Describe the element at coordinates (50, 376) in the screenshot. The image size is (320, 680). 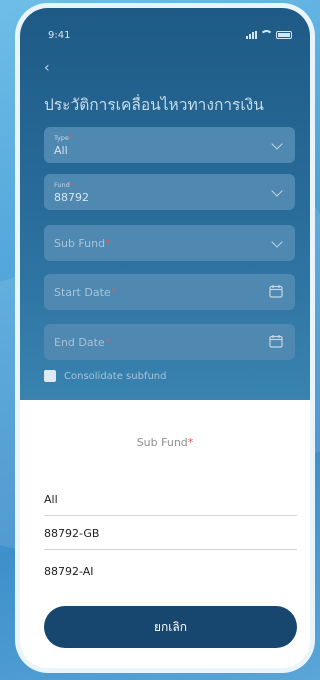
I see `checkbox-icon` at that location.